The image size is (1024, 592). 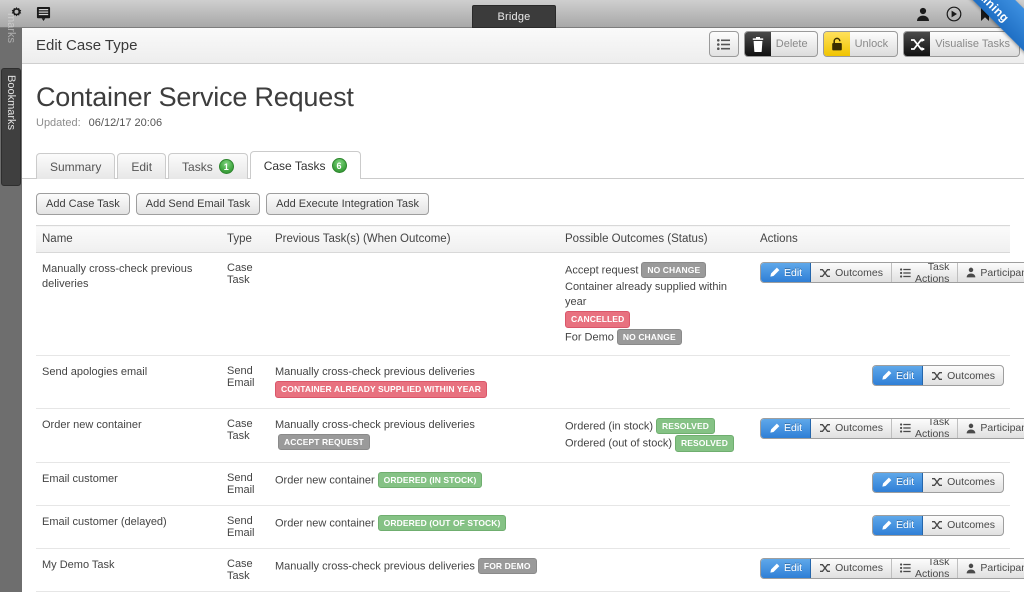 What do you see at coordinates (442, 523) in the screenshot?
I see `status-badge: ORDERED (OUT OF STOCK)` at bounding box center [442, 523].